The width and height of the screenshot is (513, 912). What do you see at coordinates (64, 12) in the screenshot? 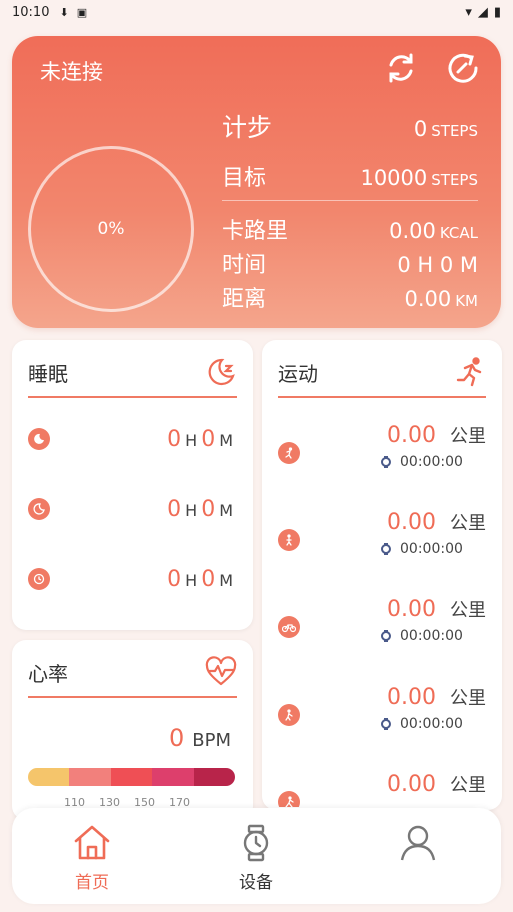
I see `download-icon: ⬇` at bounding box center [64, 12].